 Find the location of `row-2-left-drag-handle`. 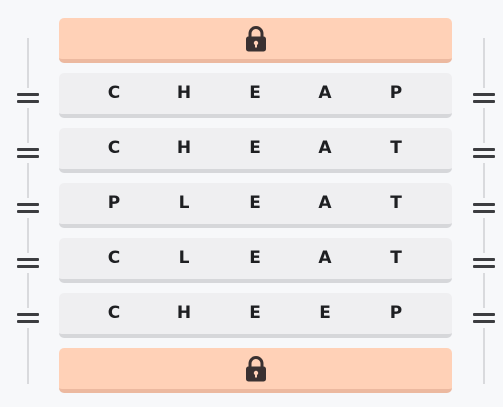

row-2-left-drag-handle is located at coordinates (28, 153).